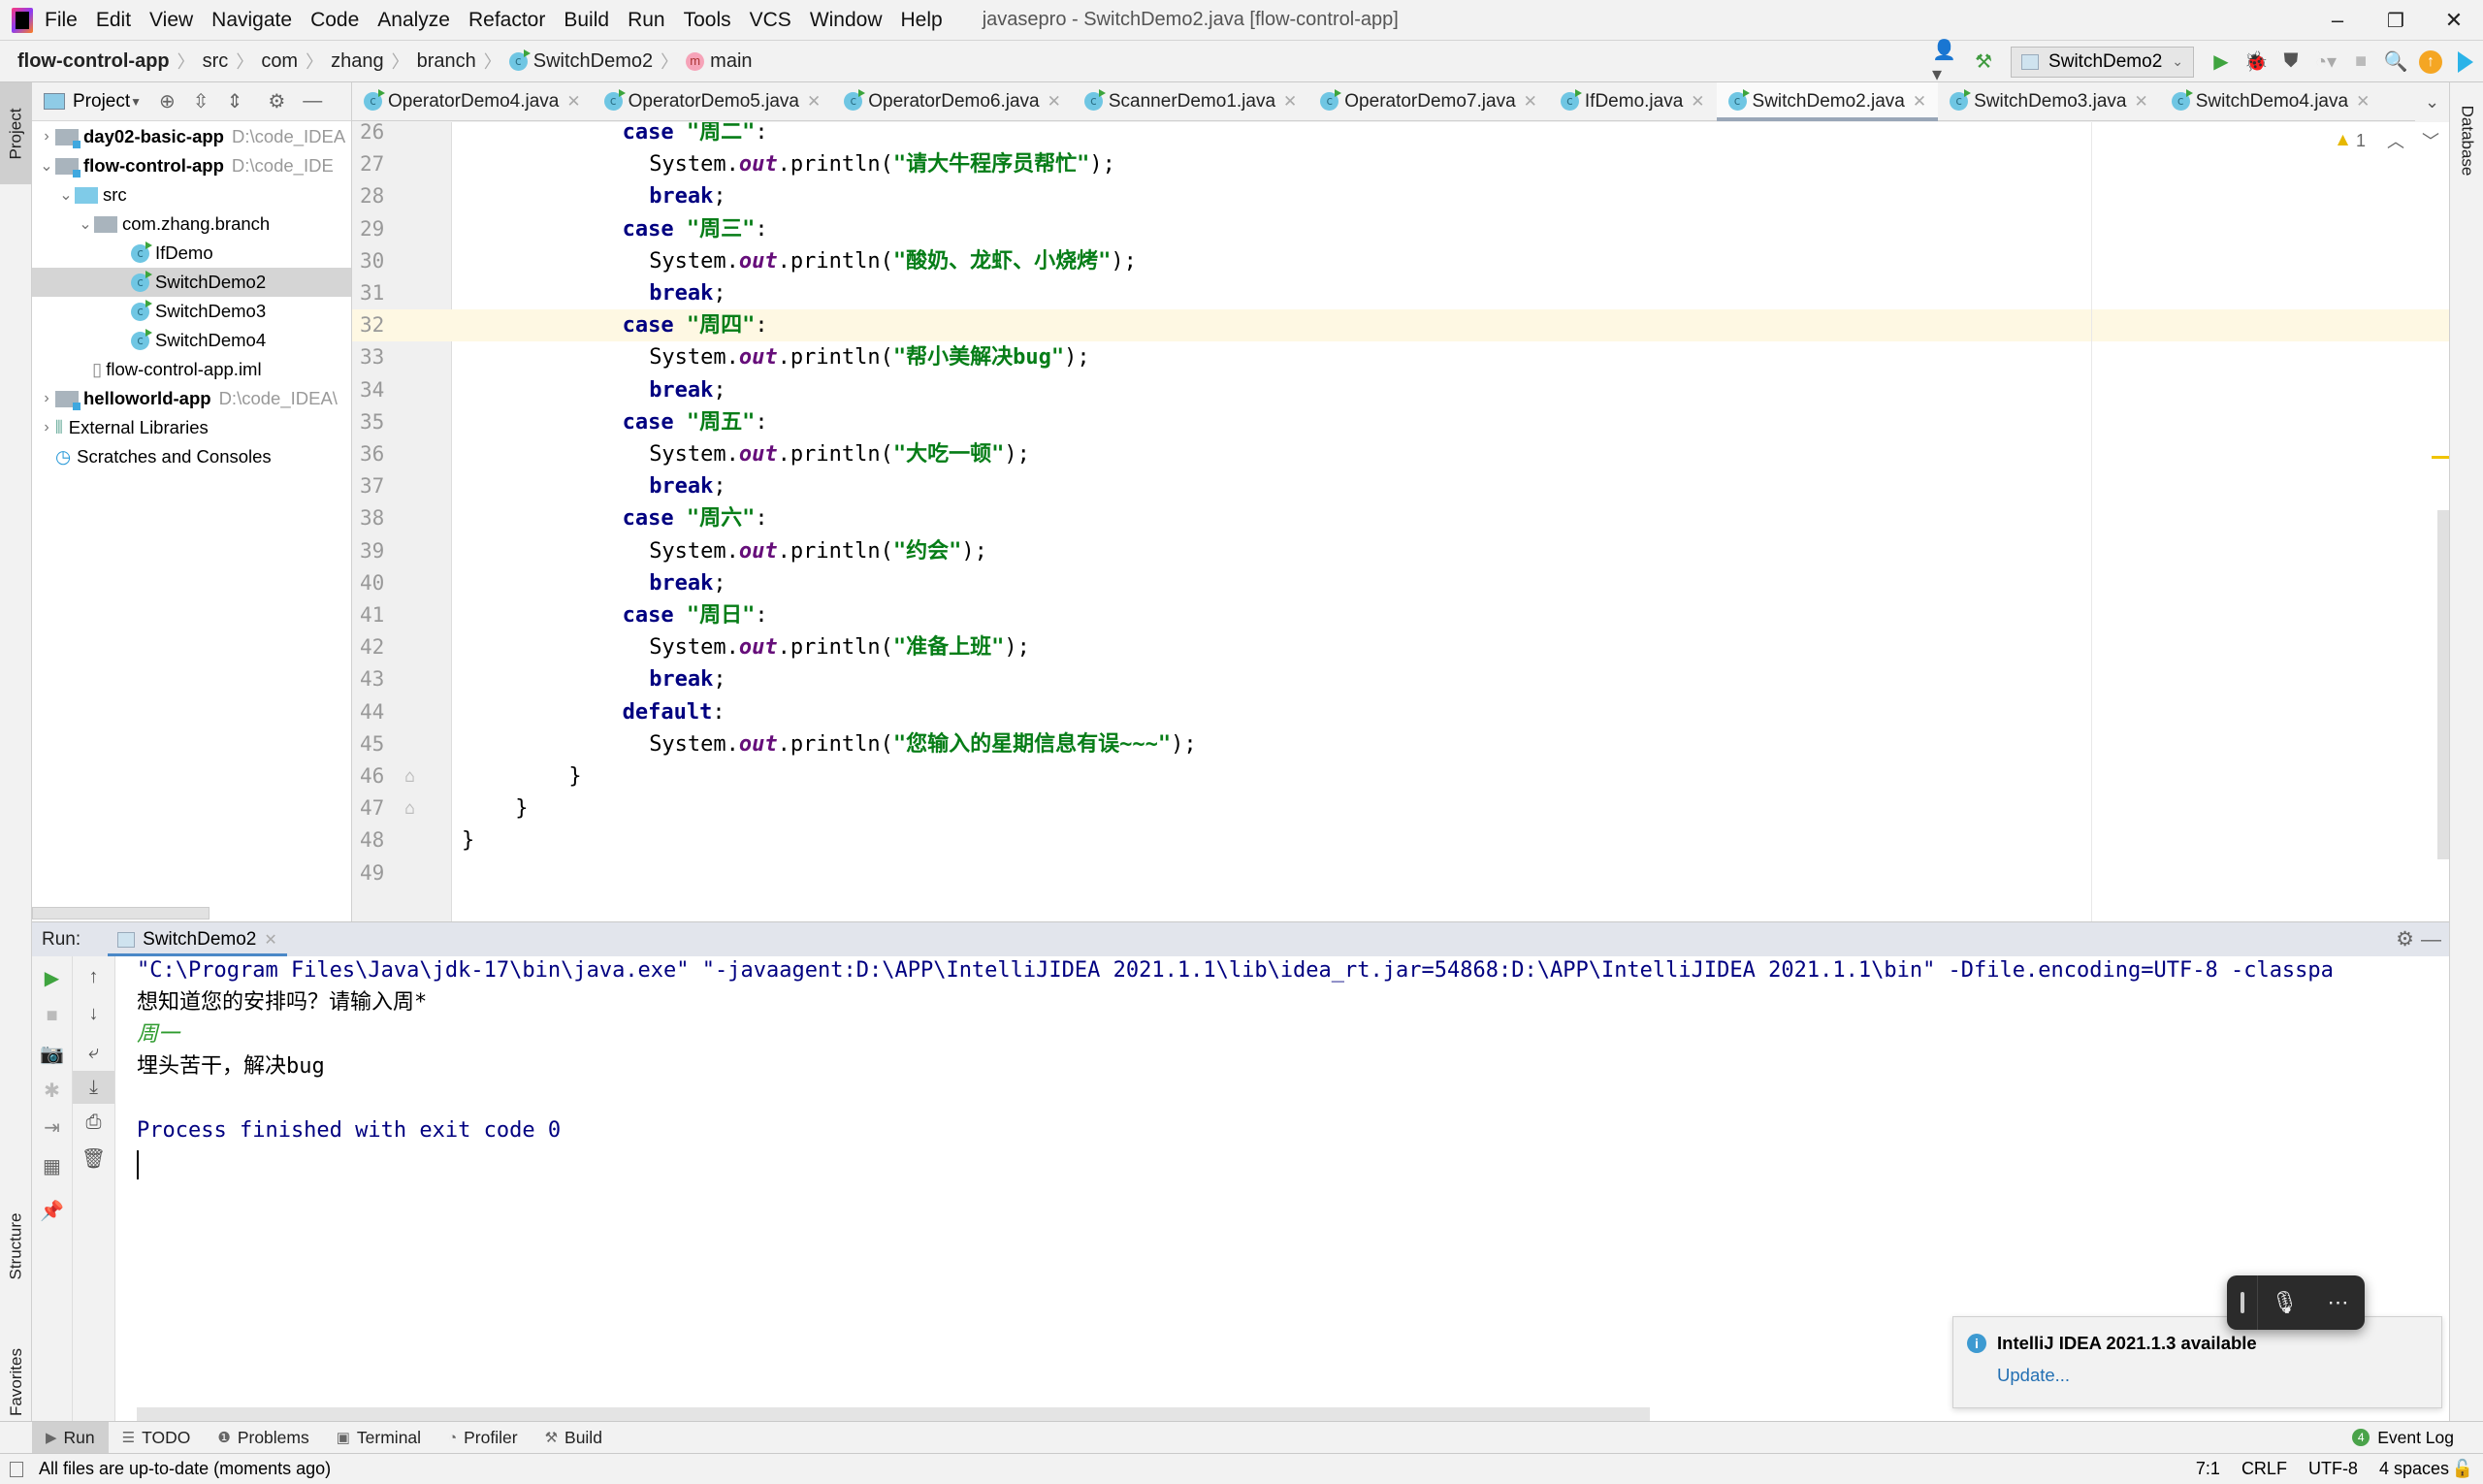  What do you see at coordinates (94, 1053) in the screenshot?
I see `soft-wrap-icon: ⤶` at bounding box center [94, 1053].